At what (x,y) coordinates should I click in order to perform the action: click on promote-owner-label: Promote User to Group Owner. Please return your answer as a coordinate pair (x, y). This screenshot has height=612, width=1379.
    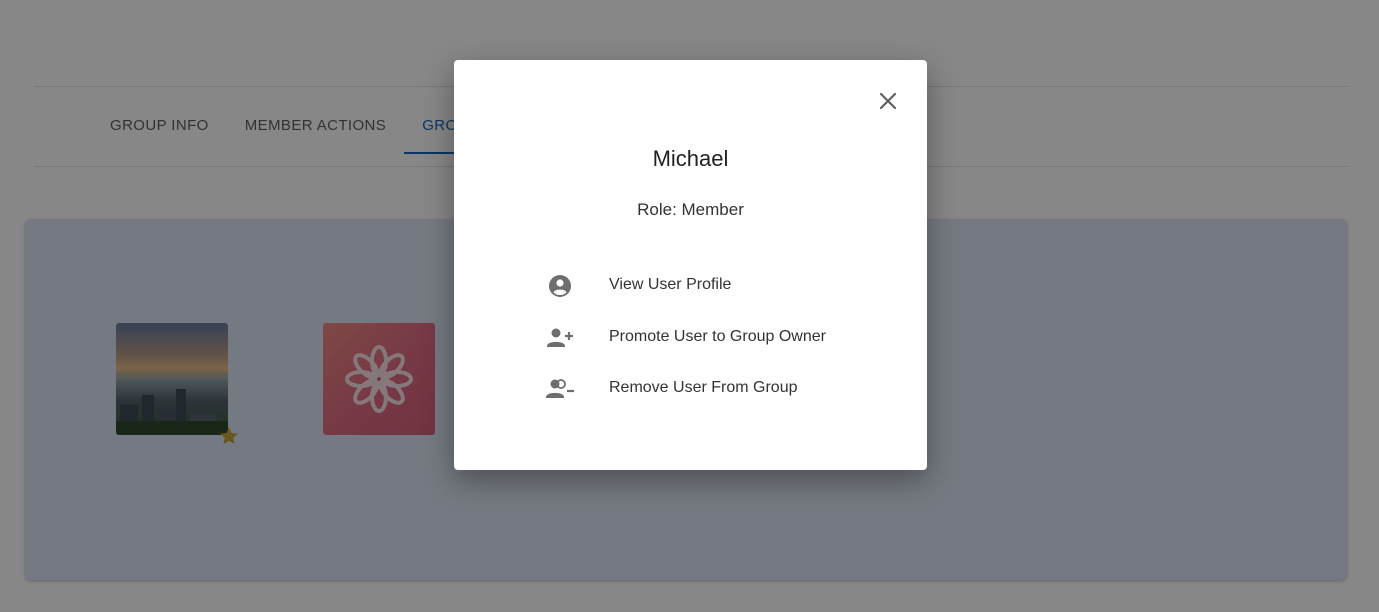
    Looking at the image, I should click on (717, 336).